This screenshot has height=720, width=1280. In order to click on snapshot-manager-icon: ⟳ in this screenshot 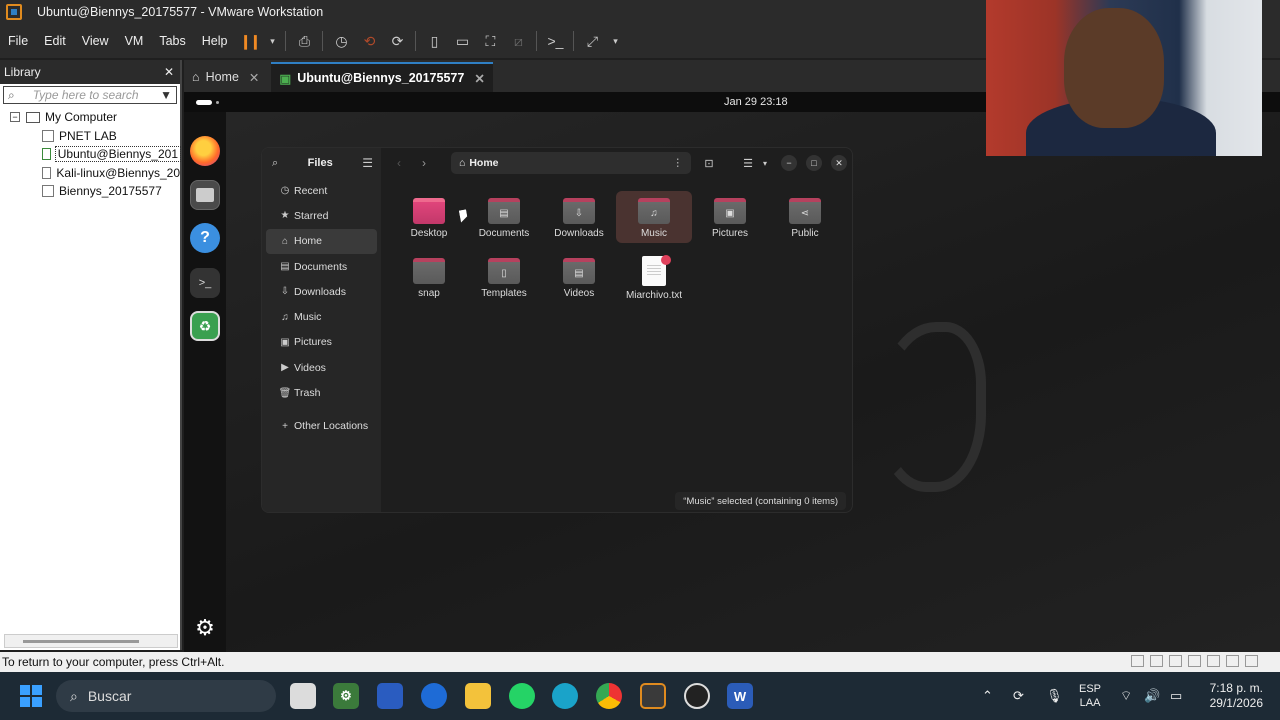, I will do `click(397, 41)`.